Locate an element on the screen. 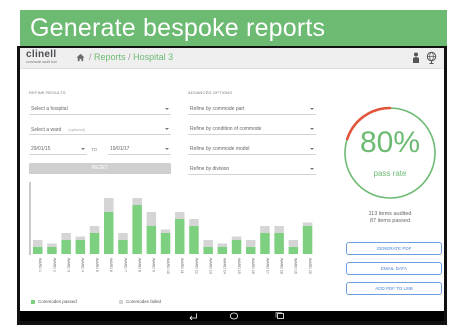 The image size is (464, 325). x-tick-label: WARD 9 is located at coordinates (154, 265).